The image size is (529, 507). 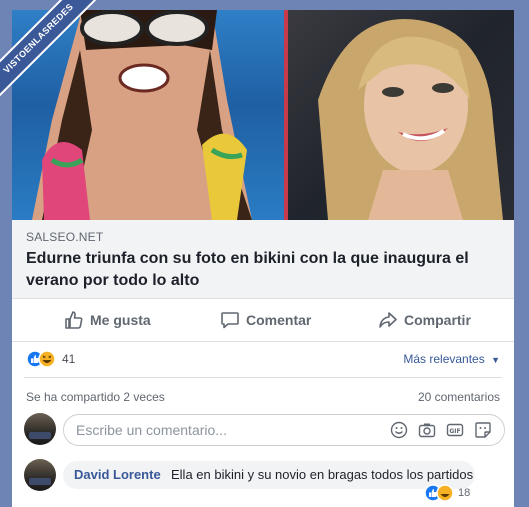 What do you see at coordinates (120, 320) in the screenshot?
I see `like-label: Me gusta` at bounding box center [120, 320].